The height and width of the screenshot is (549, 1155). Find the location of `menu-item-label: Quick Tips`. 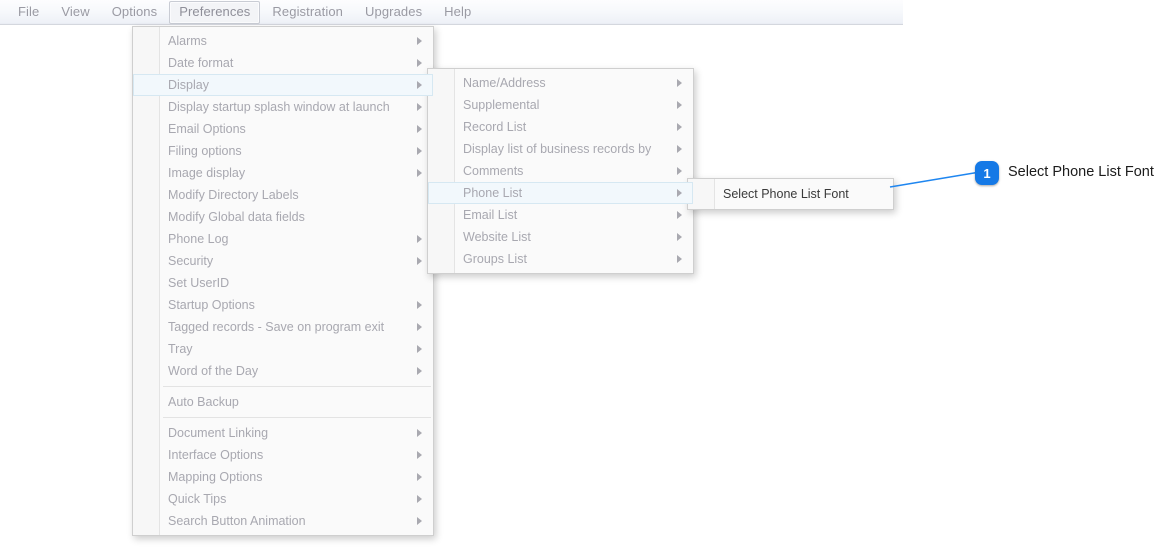

menu-item-label: Quick Tips is located at coordinates (197, 499).